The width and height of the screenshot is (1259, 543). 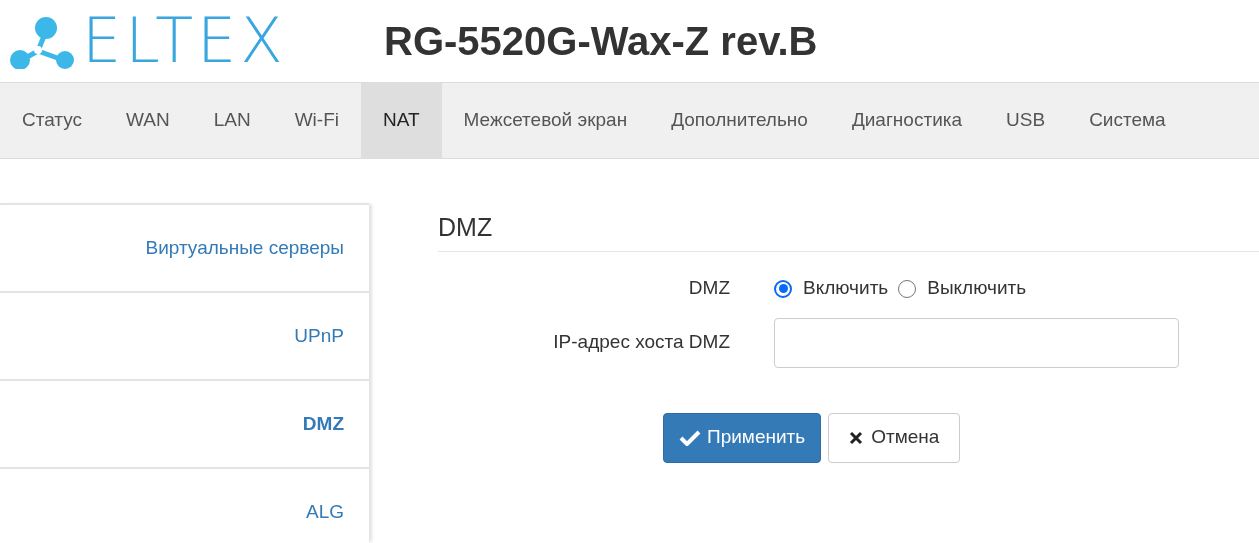 What do you see at coordinates (545, 120) in the screenshot?
I see `nav-tab: Межсетевой экран` at bounding box center [545, 120].